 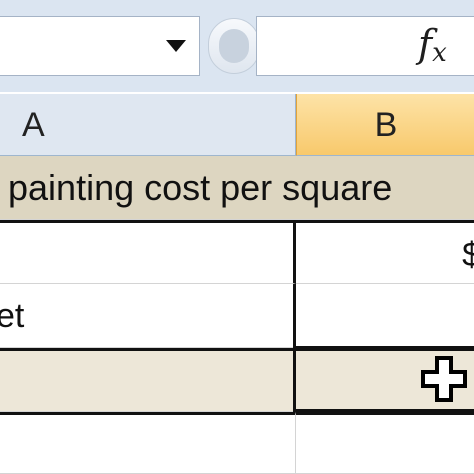 I want to click on fx-icon: fx, so click(x=432, y=45).